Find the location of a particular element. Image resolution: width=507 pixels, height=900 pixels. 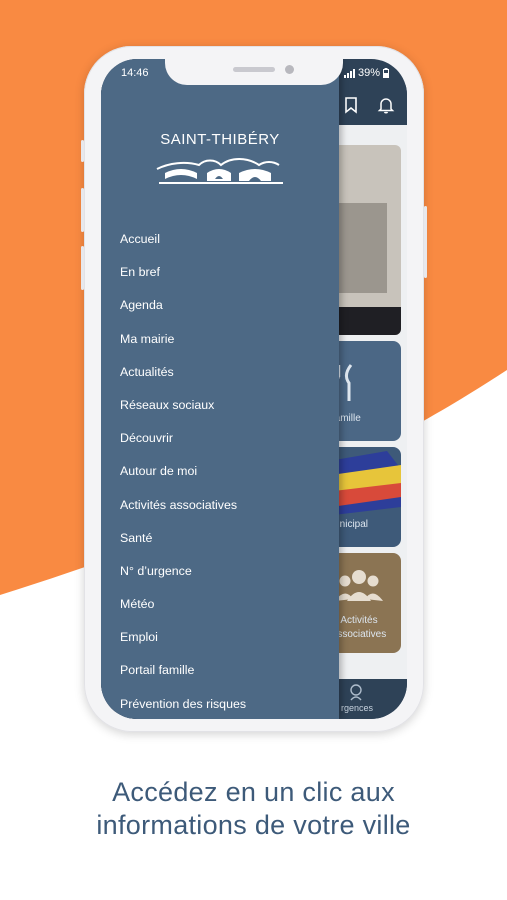

menu-item-actualites: Actualités is located at coordinates (183, 378).